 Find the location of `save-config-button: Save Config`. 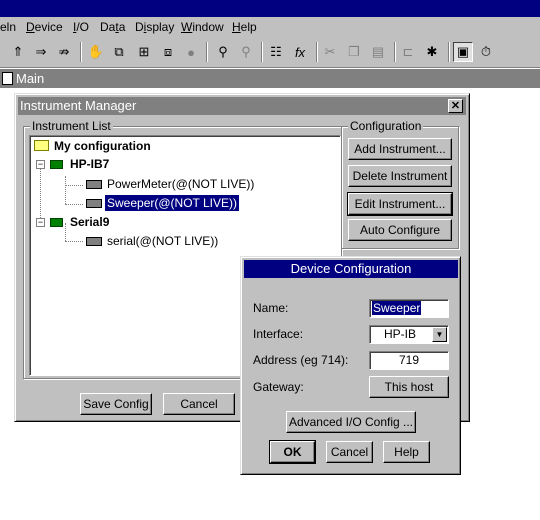

save-config-button: Save Config is located at coordinates (116, 404).